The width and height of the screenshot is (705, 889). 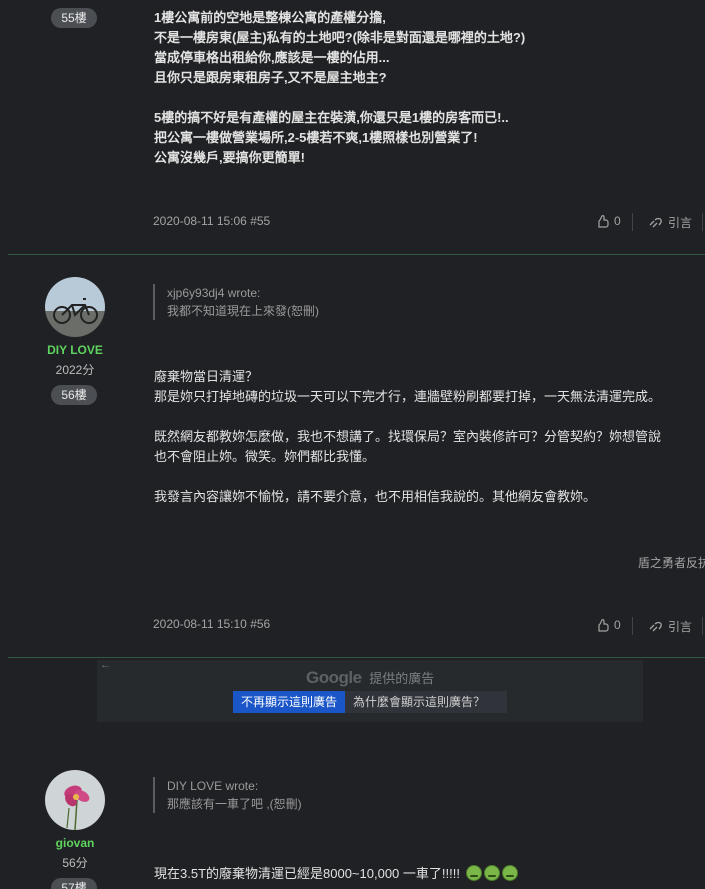 What do you see at coordinates (75, 863) in the screenshot?
I see `user-points: 56分` at bounding box center [75, 863].